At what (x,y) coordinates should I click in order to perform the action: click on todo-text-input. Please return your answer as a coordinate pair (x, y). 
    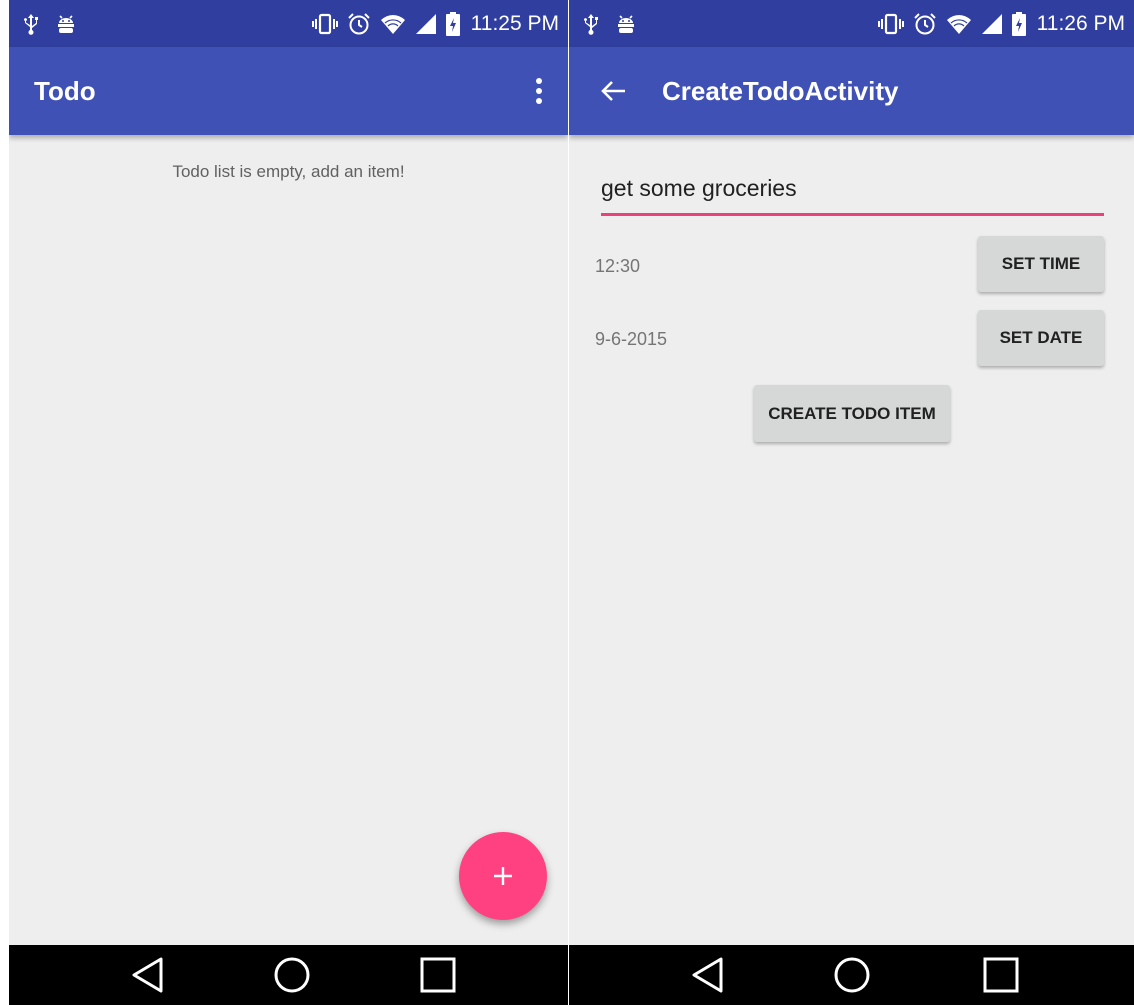
    Looking at the image, I should click on (852, 193).